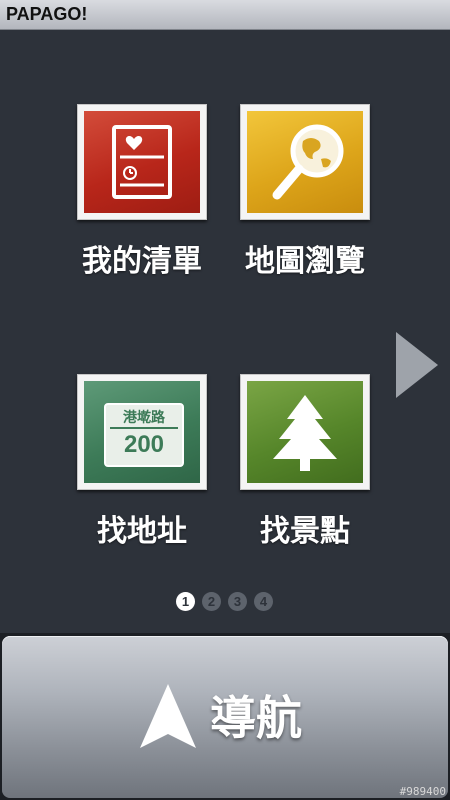 The width and height of the screenshot is (450, 800). What do you see at coordinates (256, 718) in the screenshot?
I see `navigation-label: 導航` at bounding box center [256, 718].